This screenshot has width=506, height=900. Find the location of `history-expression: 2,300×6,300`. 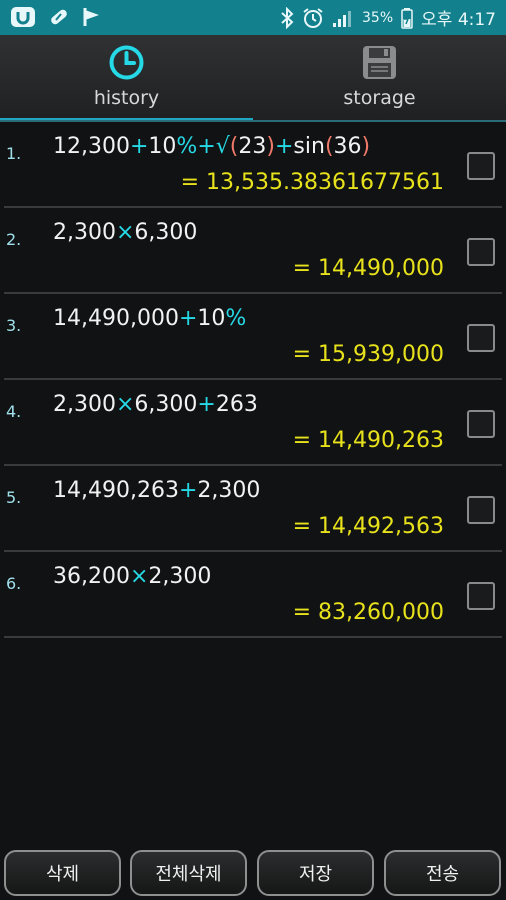

history-expression: 2,300×6,300 is located at coordinates (125, 232).